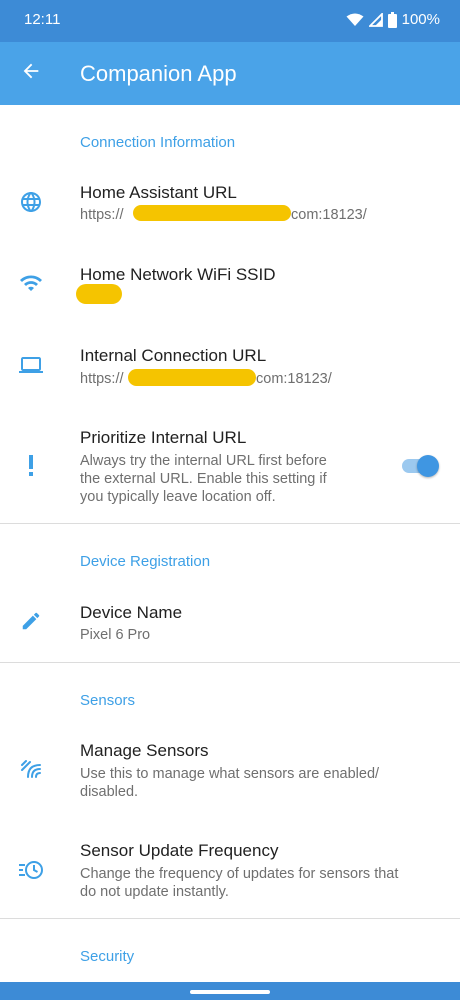 Image resolution: width=460 pixels, height=1000 pixels. Describe the element at coordinates (178, 274) in the screenshot. I see `item-title: Home Network WiFi SSID` at that location.